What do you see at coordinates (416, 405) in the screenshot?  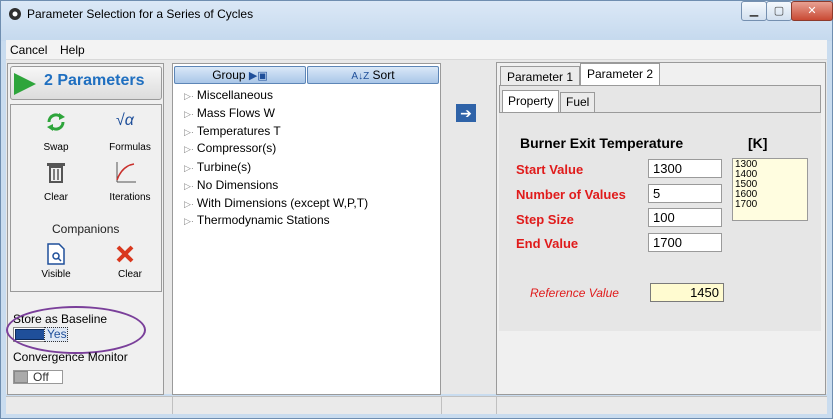 I see `status-bar` at bounding box center [416, 405].